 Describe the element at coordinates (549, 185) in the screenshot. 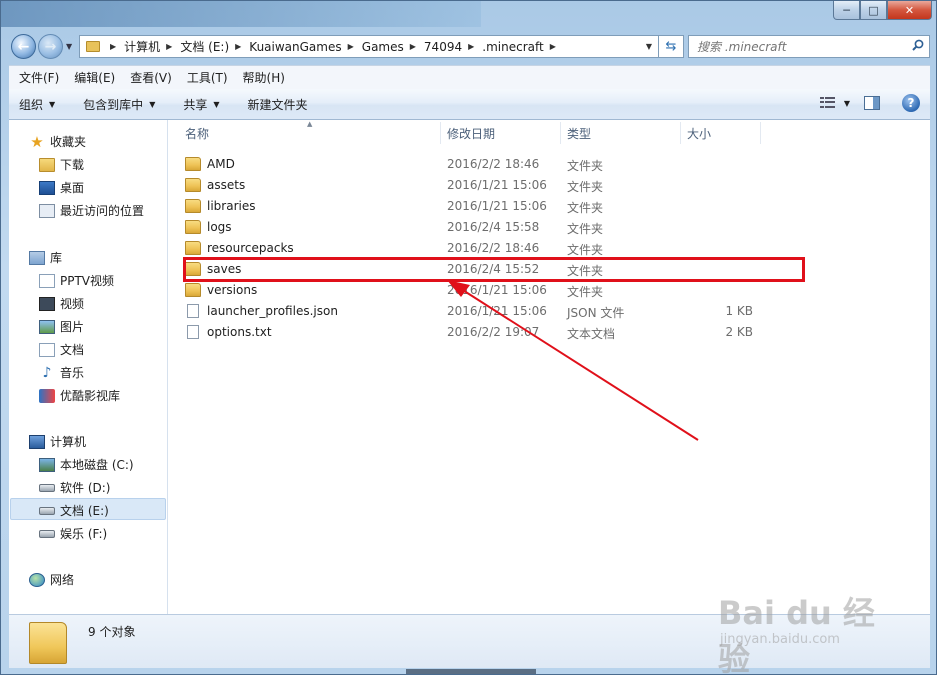

I see `table-row: assets 2016/1/21 15:06 文件夹` at that location.